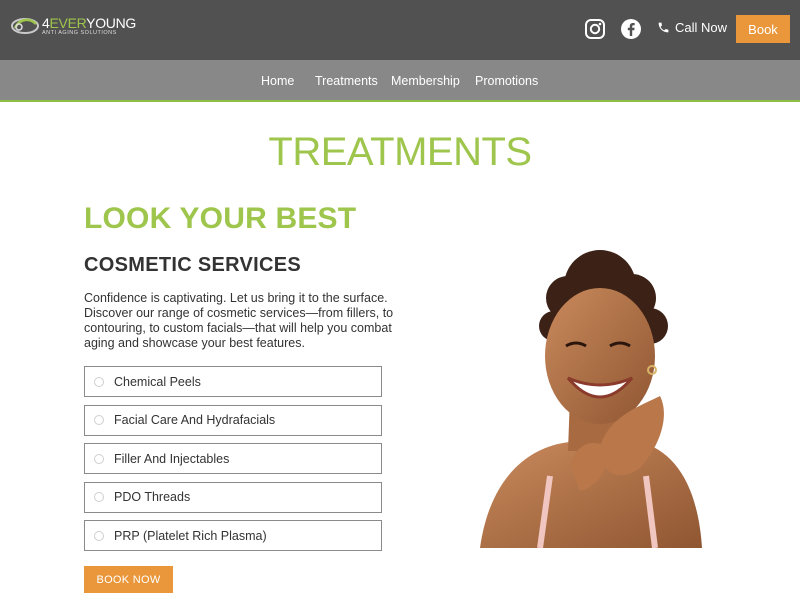 Image resolution: width=800 pixels, height=600 pixels. I want to click on logo-name: 4EVERYOUNG, so click(89, 23).